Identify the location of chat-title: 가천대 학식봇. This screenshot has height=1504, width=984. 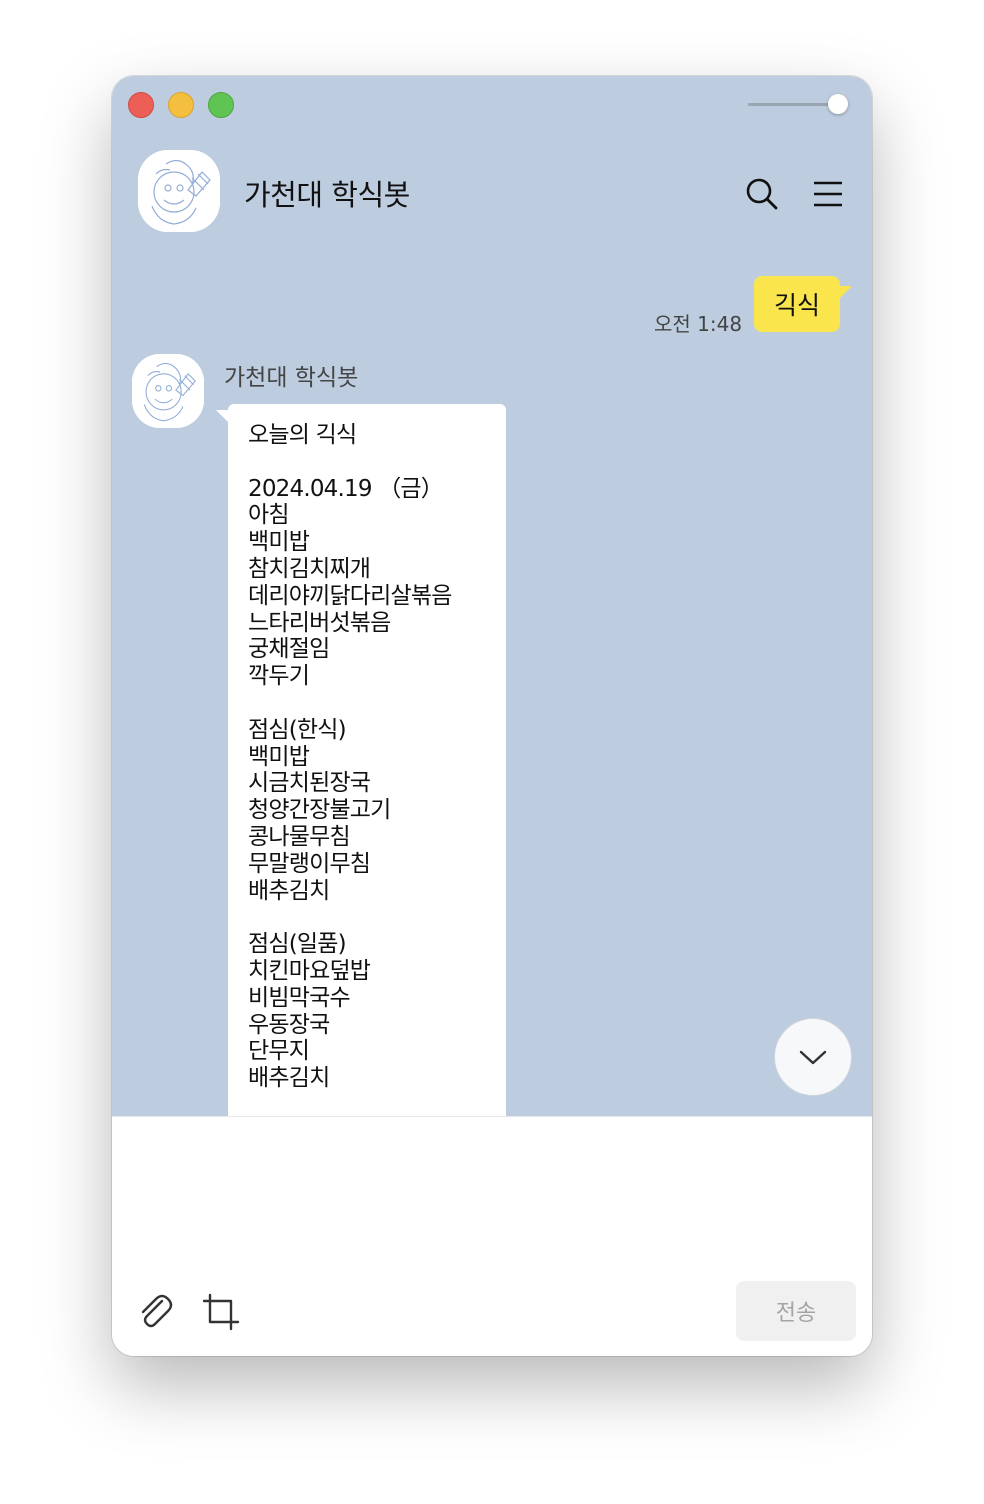
(327, 195).